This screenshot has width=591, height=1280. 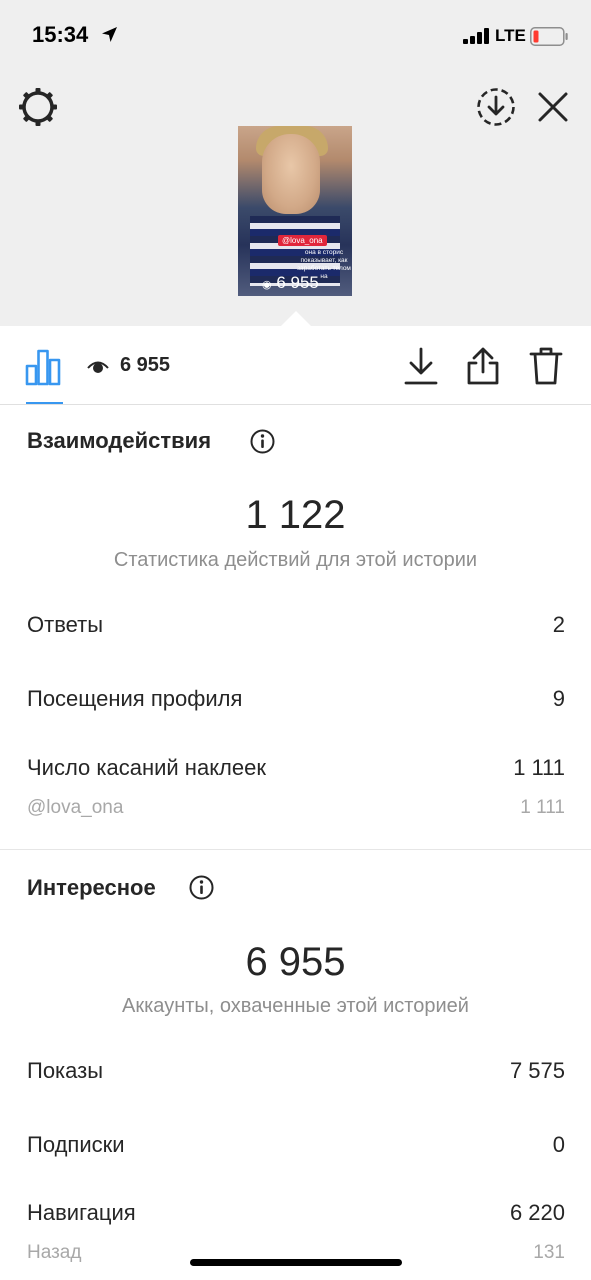 What do you see at coordinates (81, 1212) in the screenshot?
I see `navigation-label: Навигация` at bounding box center [81, 1212].